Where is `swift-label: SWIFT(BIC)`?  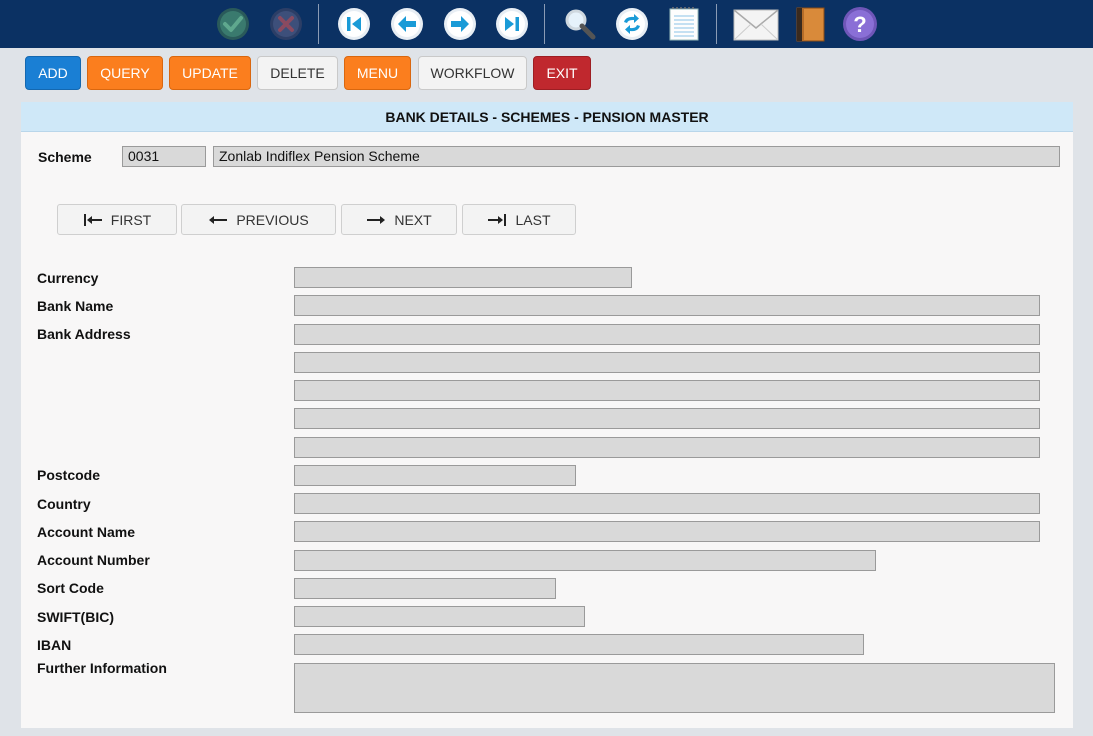
swift-label: SWIFT(BIC) is located at coordinates (75, 617).